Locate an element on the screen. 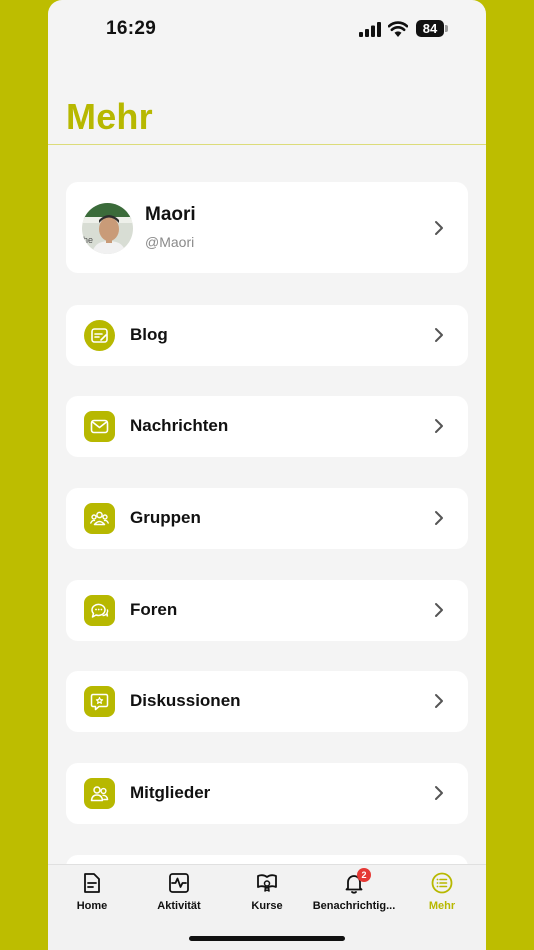 This screenshot has width=534, height=950. battery-indicator: 84 is located at coordinates (432, 28).